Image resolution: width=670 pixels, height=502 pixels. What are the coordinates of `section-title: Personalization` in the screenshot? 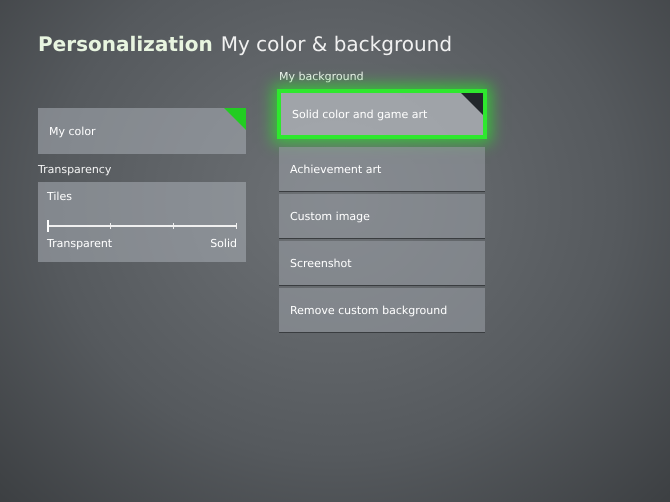 It's located at (125, 44).